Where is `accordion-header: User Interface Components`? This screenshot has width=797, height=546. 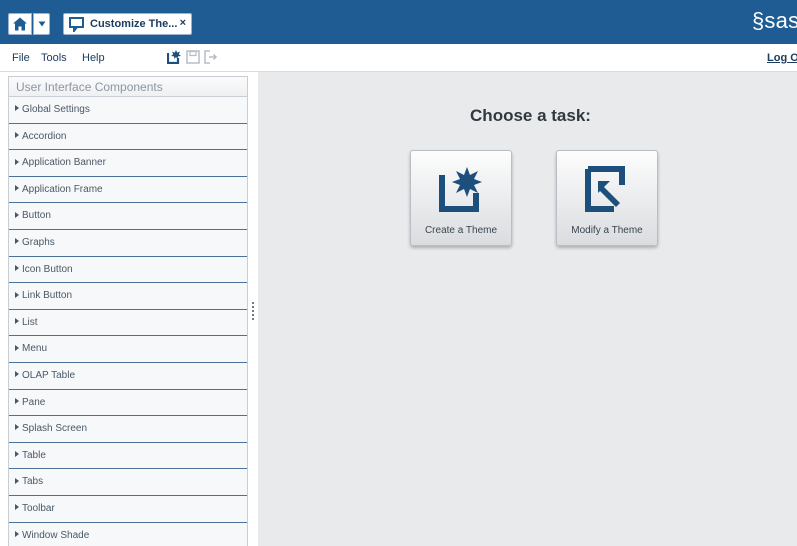
accordion-header: User Interface Components is located at coordinates (128, 87).